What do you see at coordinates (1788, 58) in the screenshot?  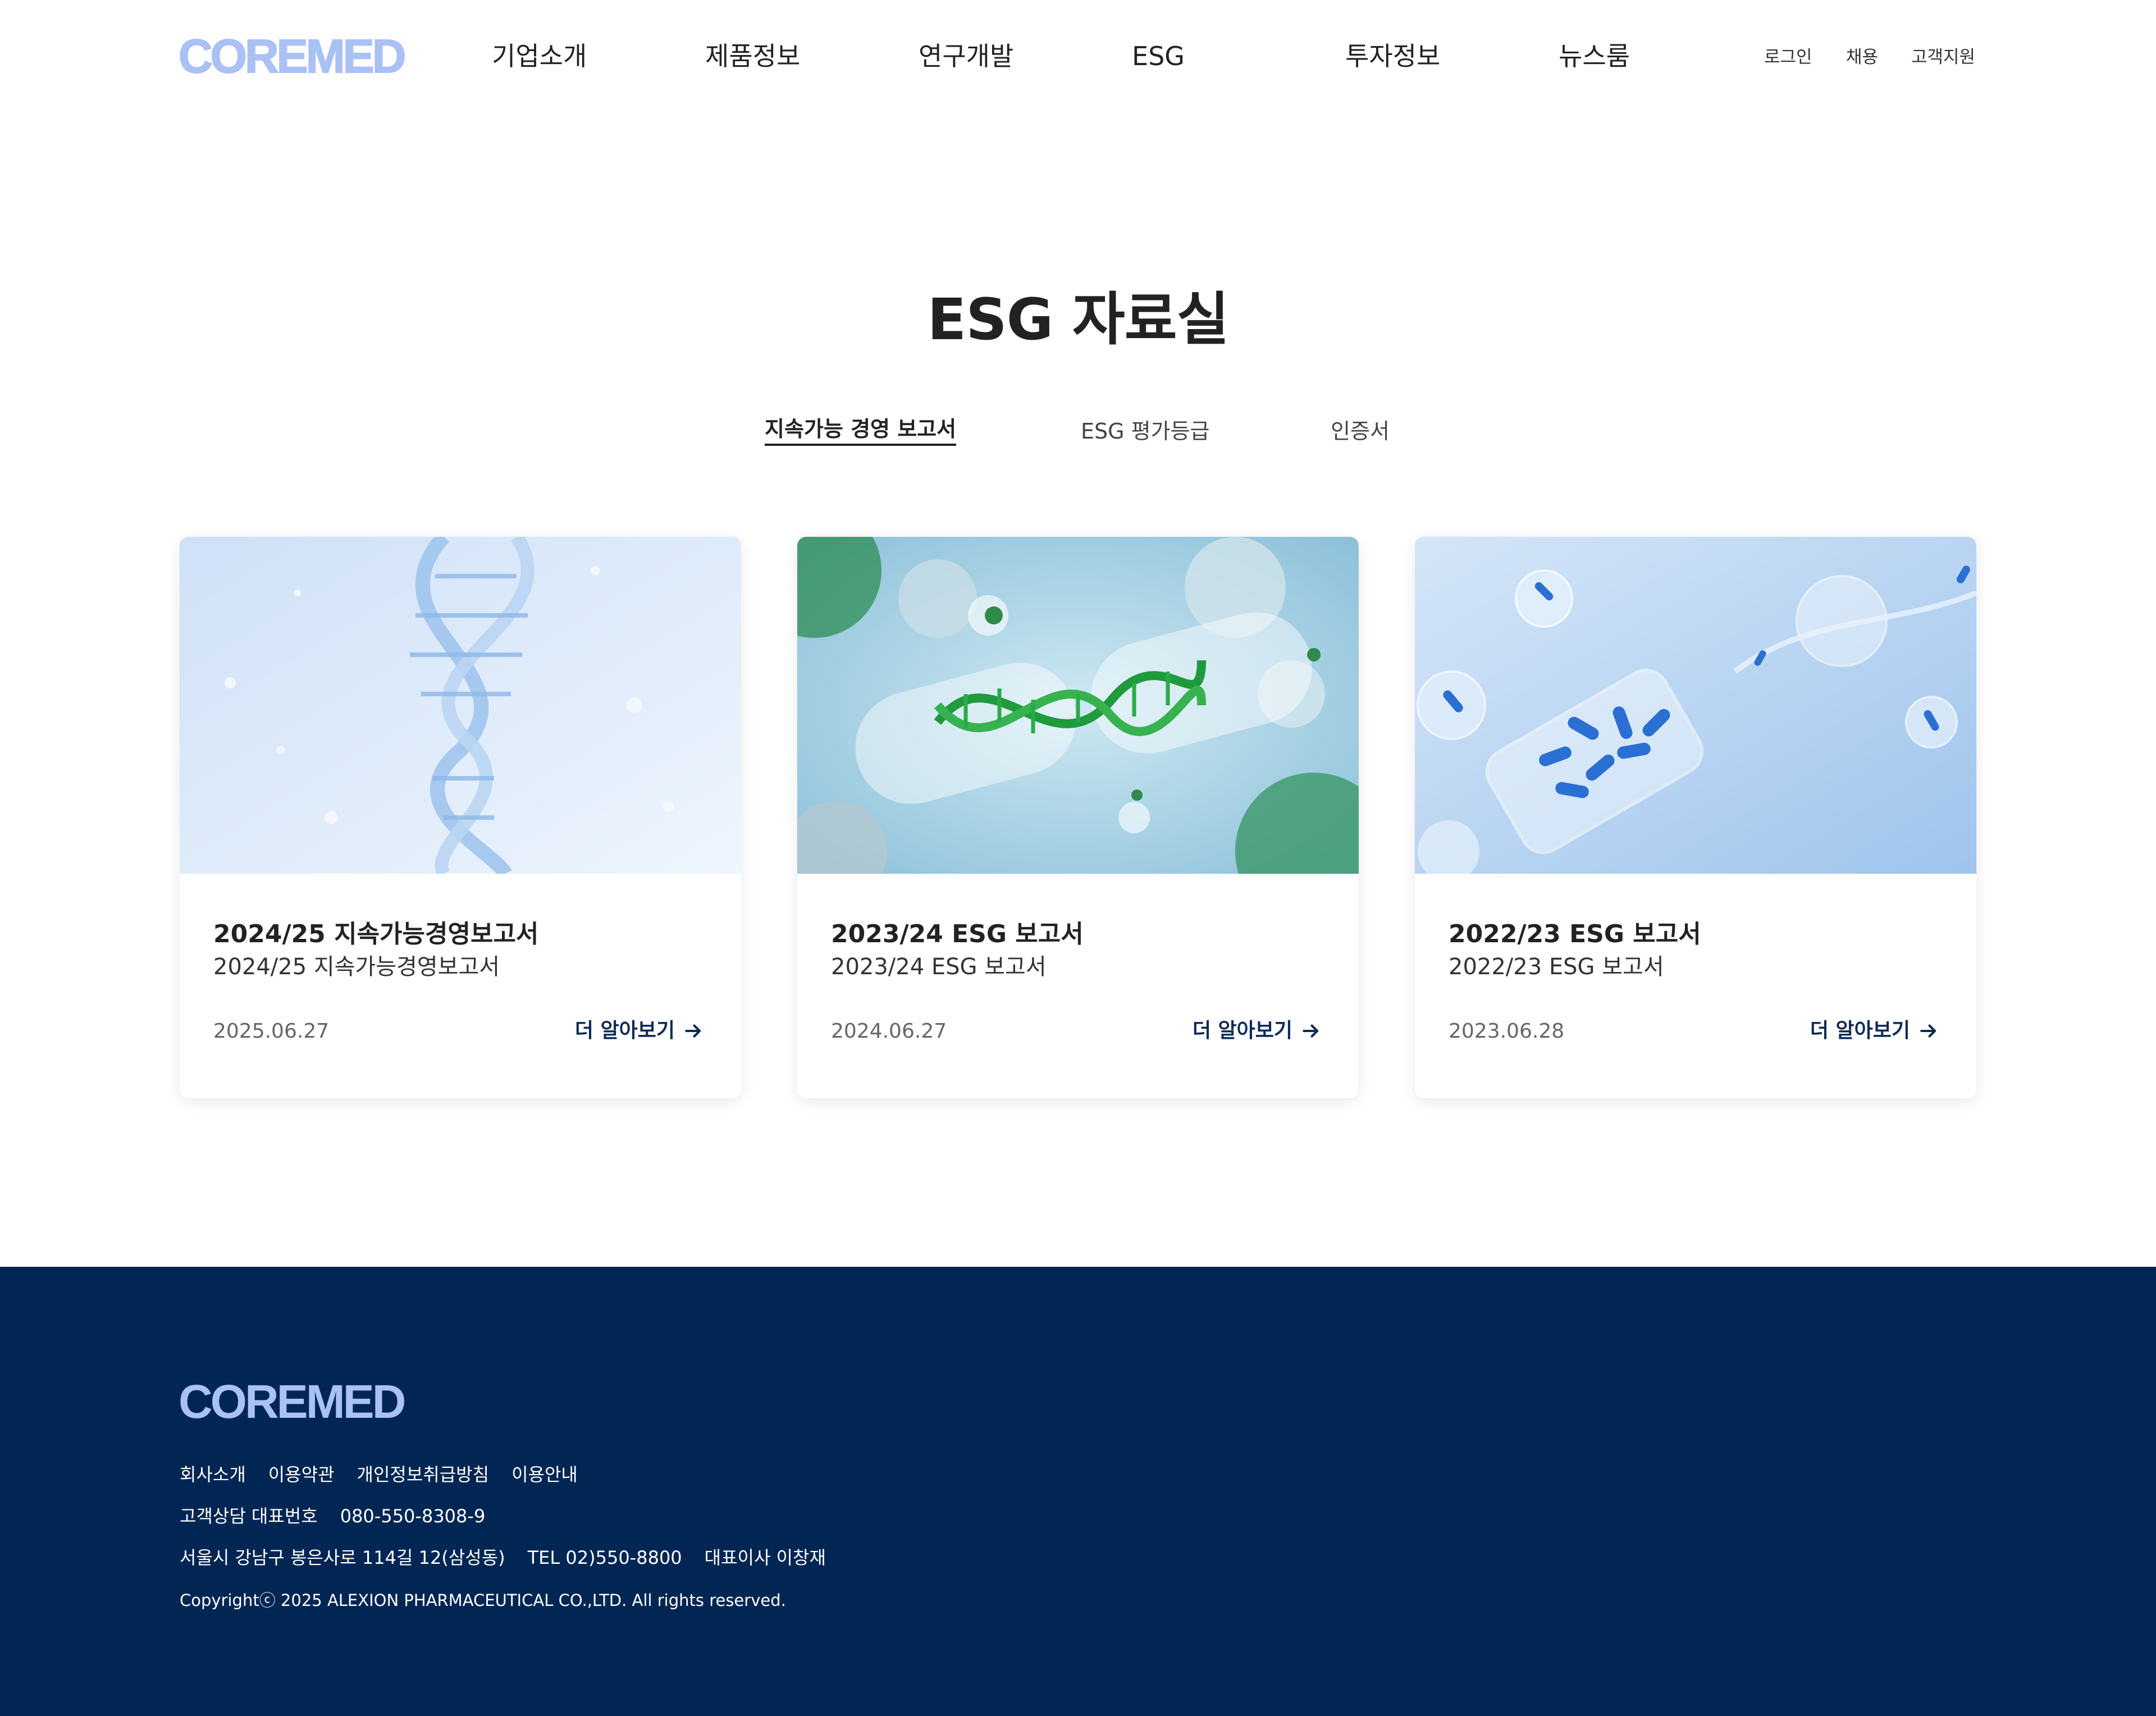 I see `login-link: 로그인` at bounding box center [1788, 58].